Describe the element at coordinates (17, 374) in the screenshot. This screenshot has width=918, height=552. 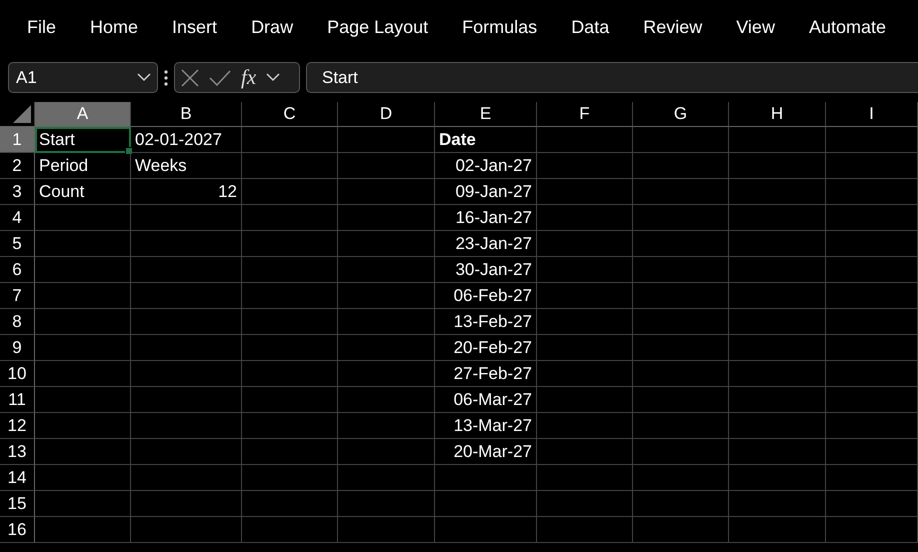
I see `row-header: 10` at that location.